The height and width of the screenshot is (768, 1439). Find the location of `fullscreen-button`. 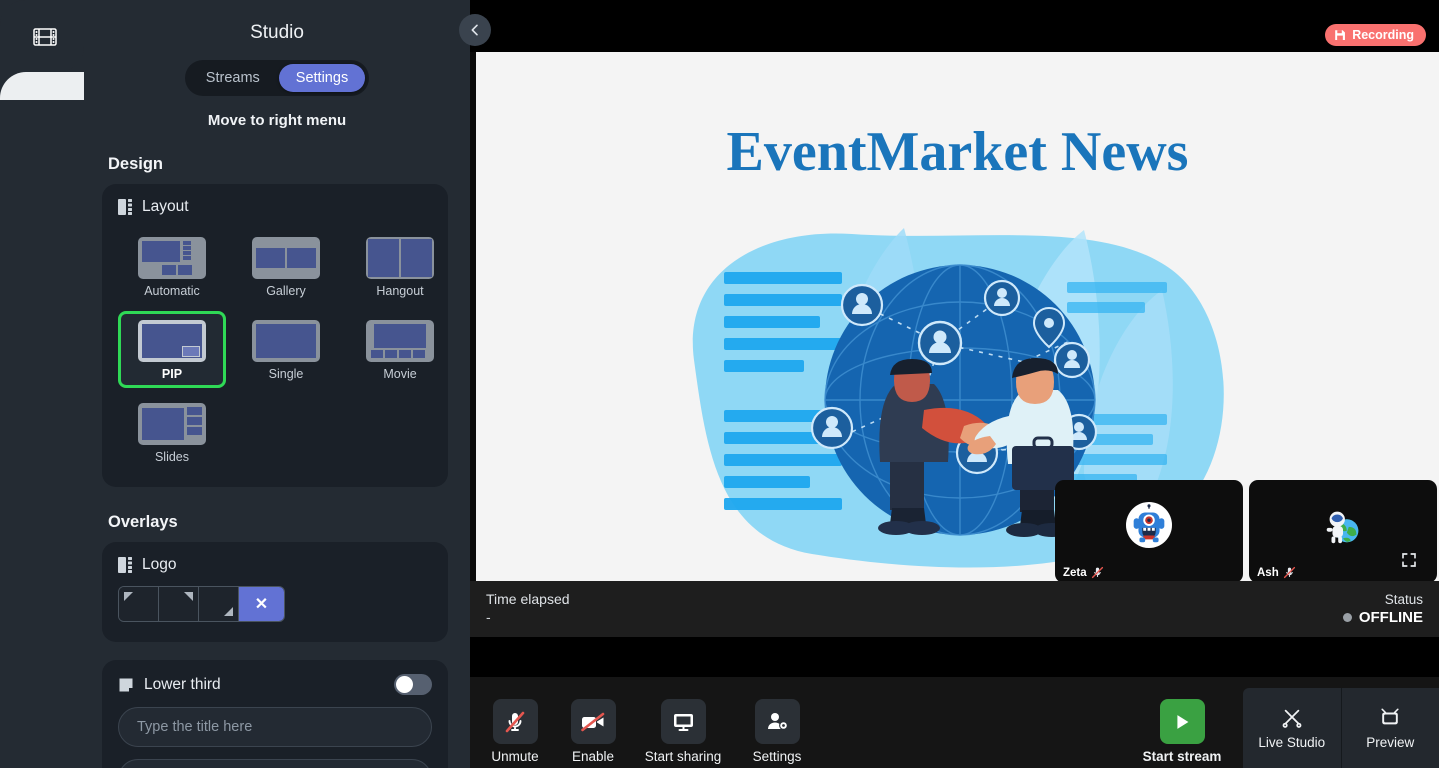

fullscreen-button is located at coordinates (1409, 560).